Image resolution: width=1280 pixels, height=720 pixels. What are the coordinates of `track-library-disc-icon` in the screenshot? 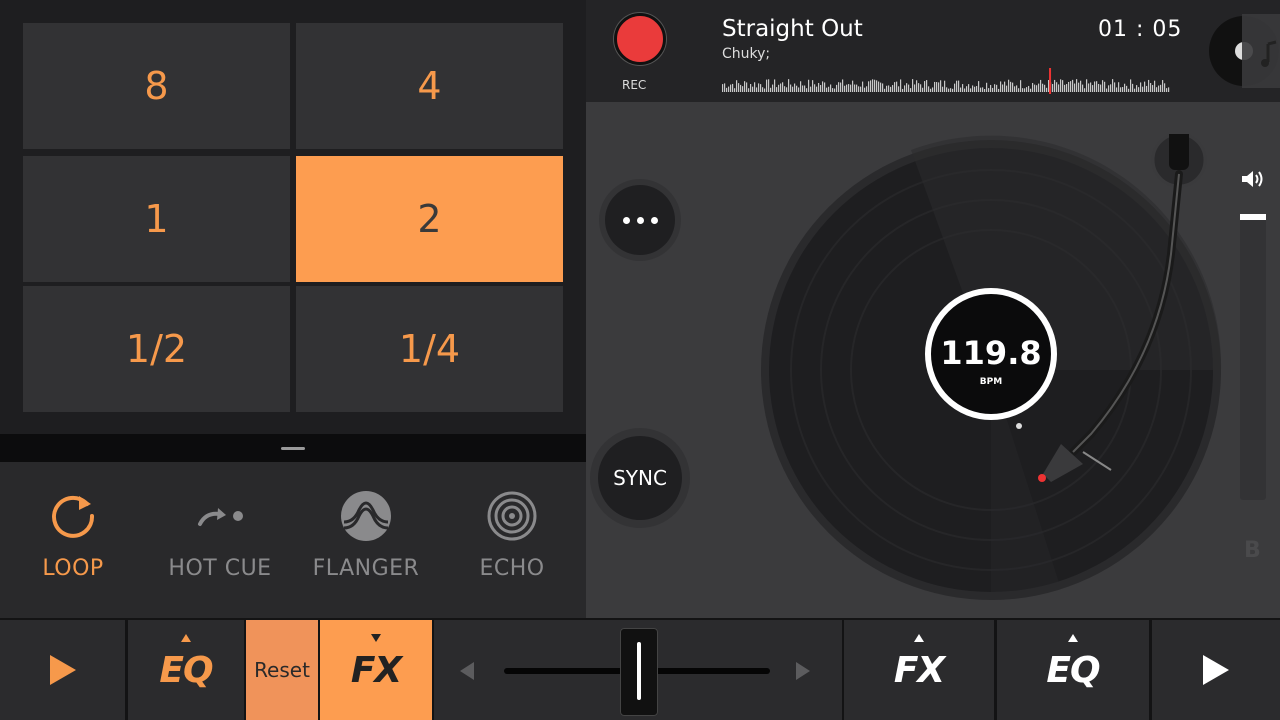 It's located at (1243, 51).